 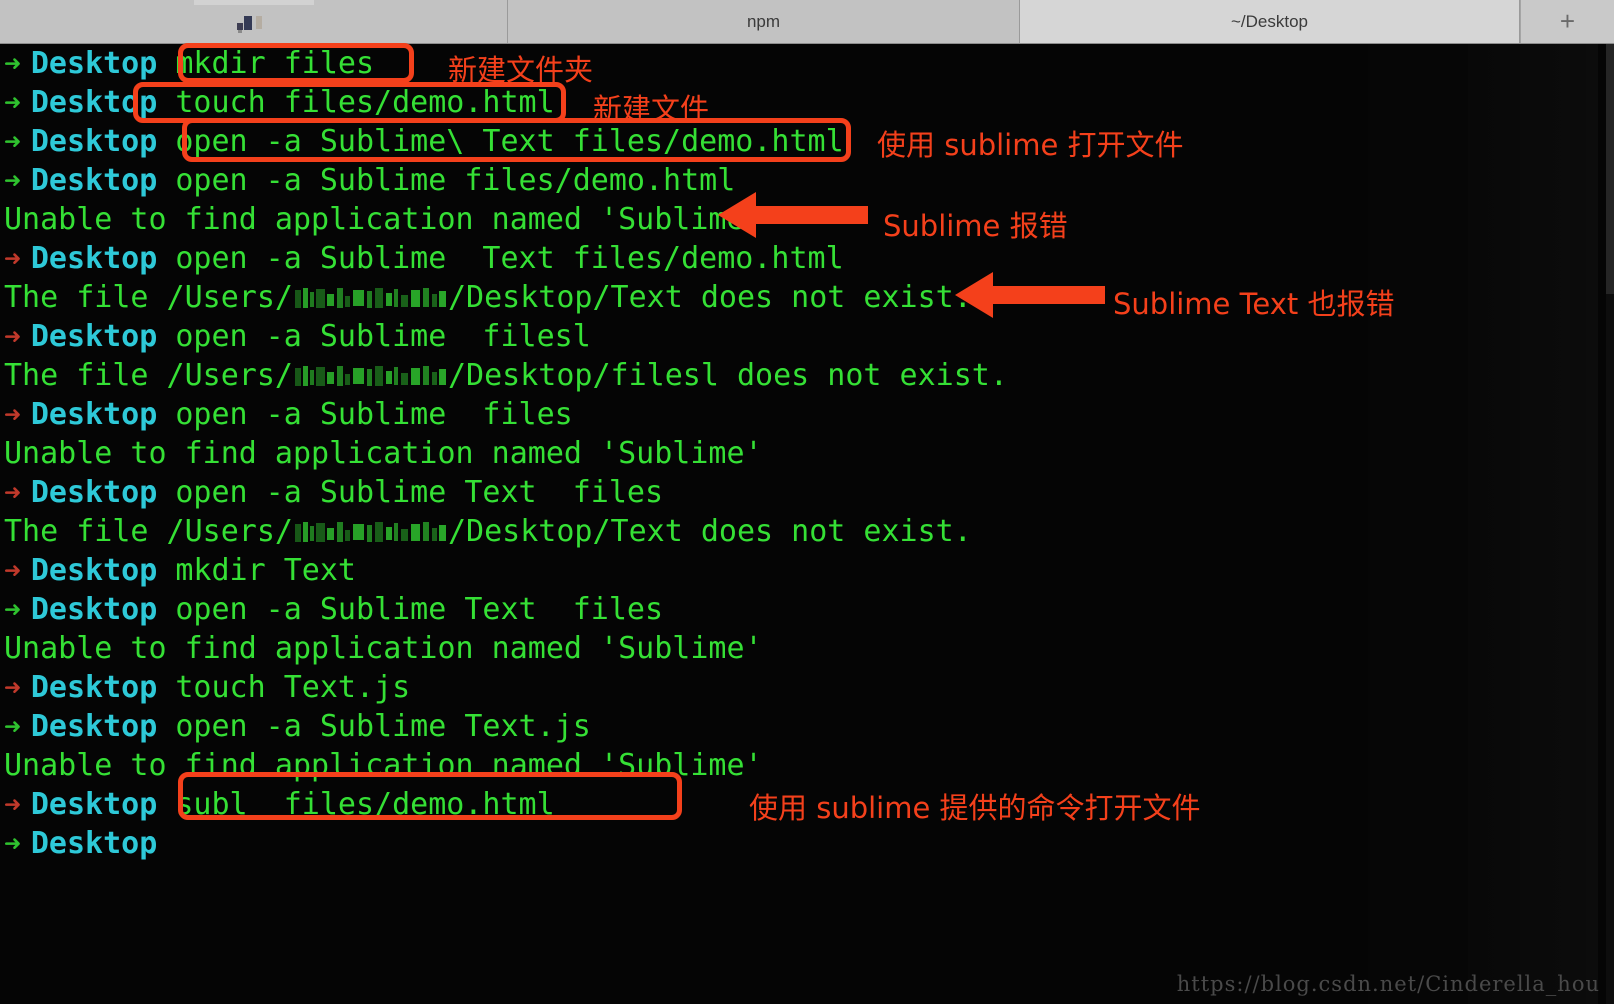 What do you see at coordinates (807, 804) in the screenshot?
I see `terminal-prompt-line: ➜ Desktop subl files/demo.html` at bounding box center [807, 804].